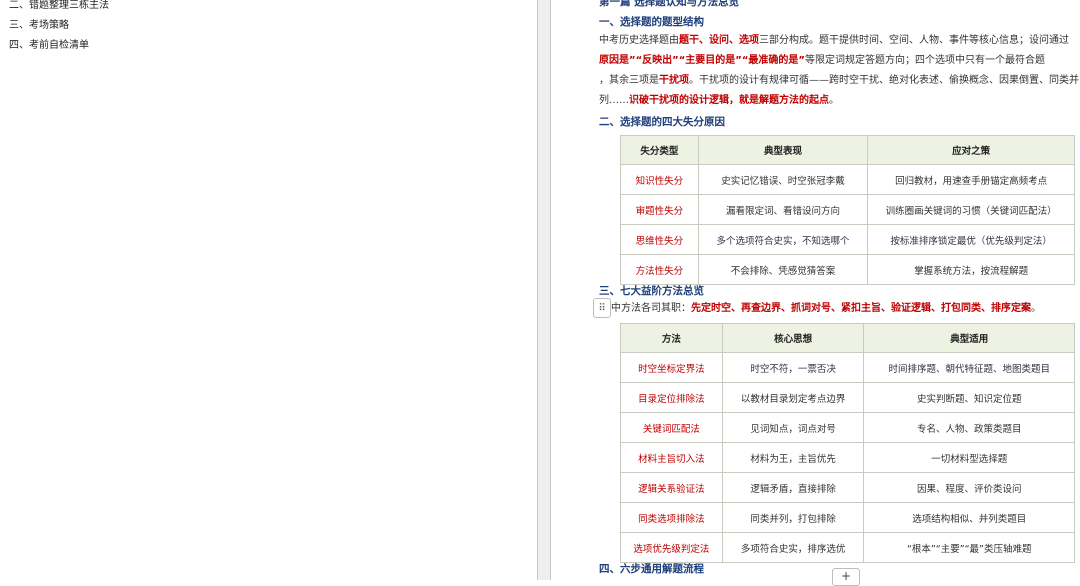 The width and height of the screenshot is (1080, 586). What do you see at coordinates (969, 457) in the screenshot?
I see `table-cell: 一切材料型选择题` at bounding box center [969, 457].